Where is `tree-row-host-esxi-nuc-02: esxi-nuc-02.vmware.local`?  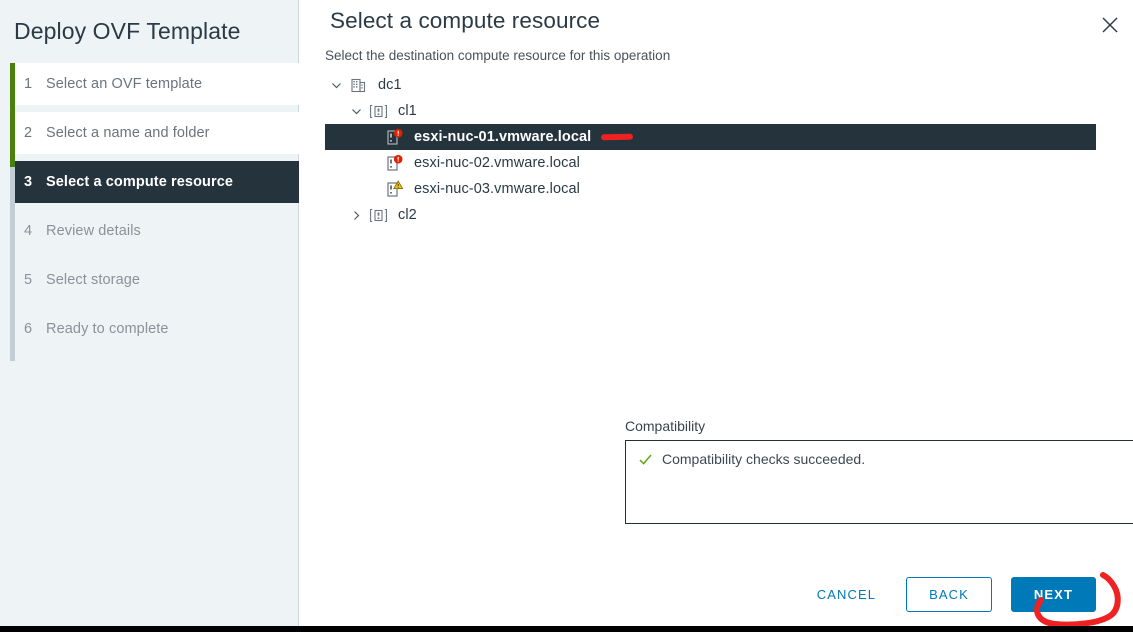 tree-row-host-esxi-nuc-02: esxi-nuc-02.vmware.local is located at coordinates (710, 163).